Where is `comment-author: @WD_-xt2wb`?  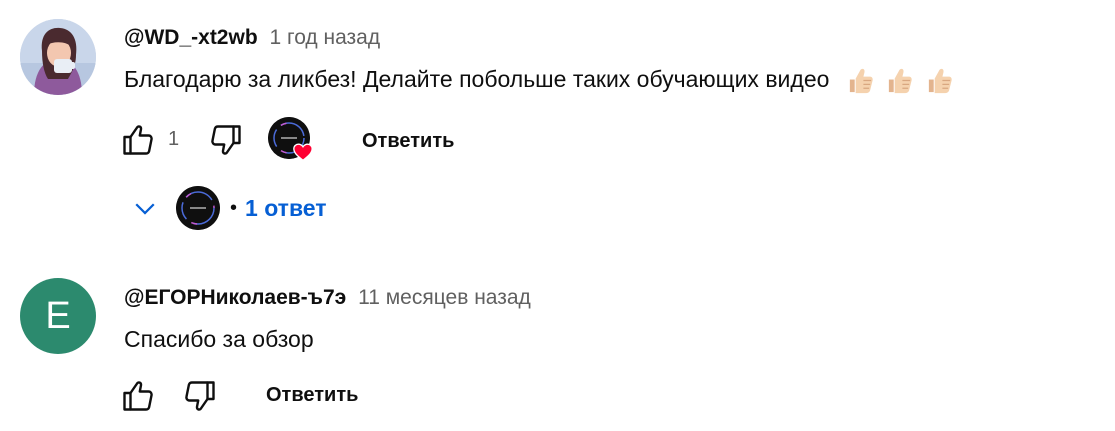
comment-author: @WD_-xt2wb is located at coordinates (191, 37).